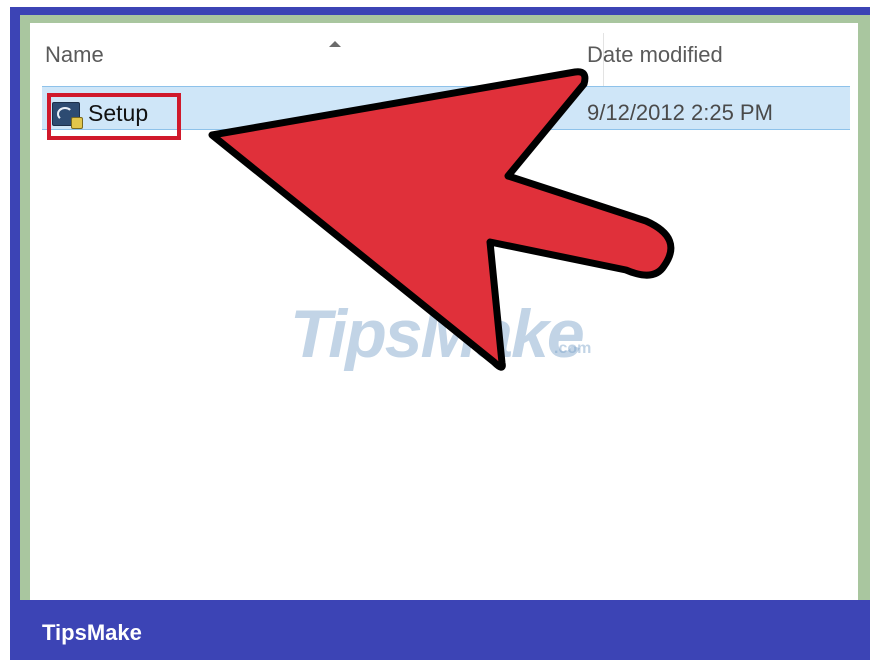 The image size is (870, 660). I want to click on footer-brand: TipsMake, so click(92, 632).